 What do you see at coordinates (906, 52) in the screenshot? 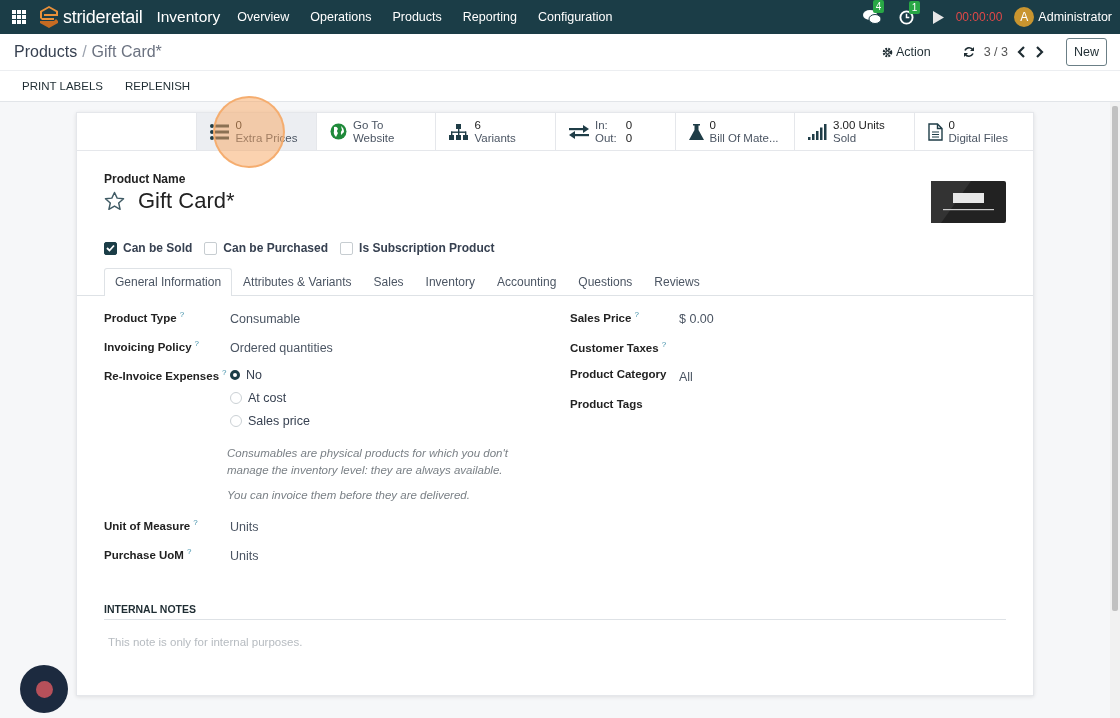
I see `action-button: Action` at bounding box center [906, 52].